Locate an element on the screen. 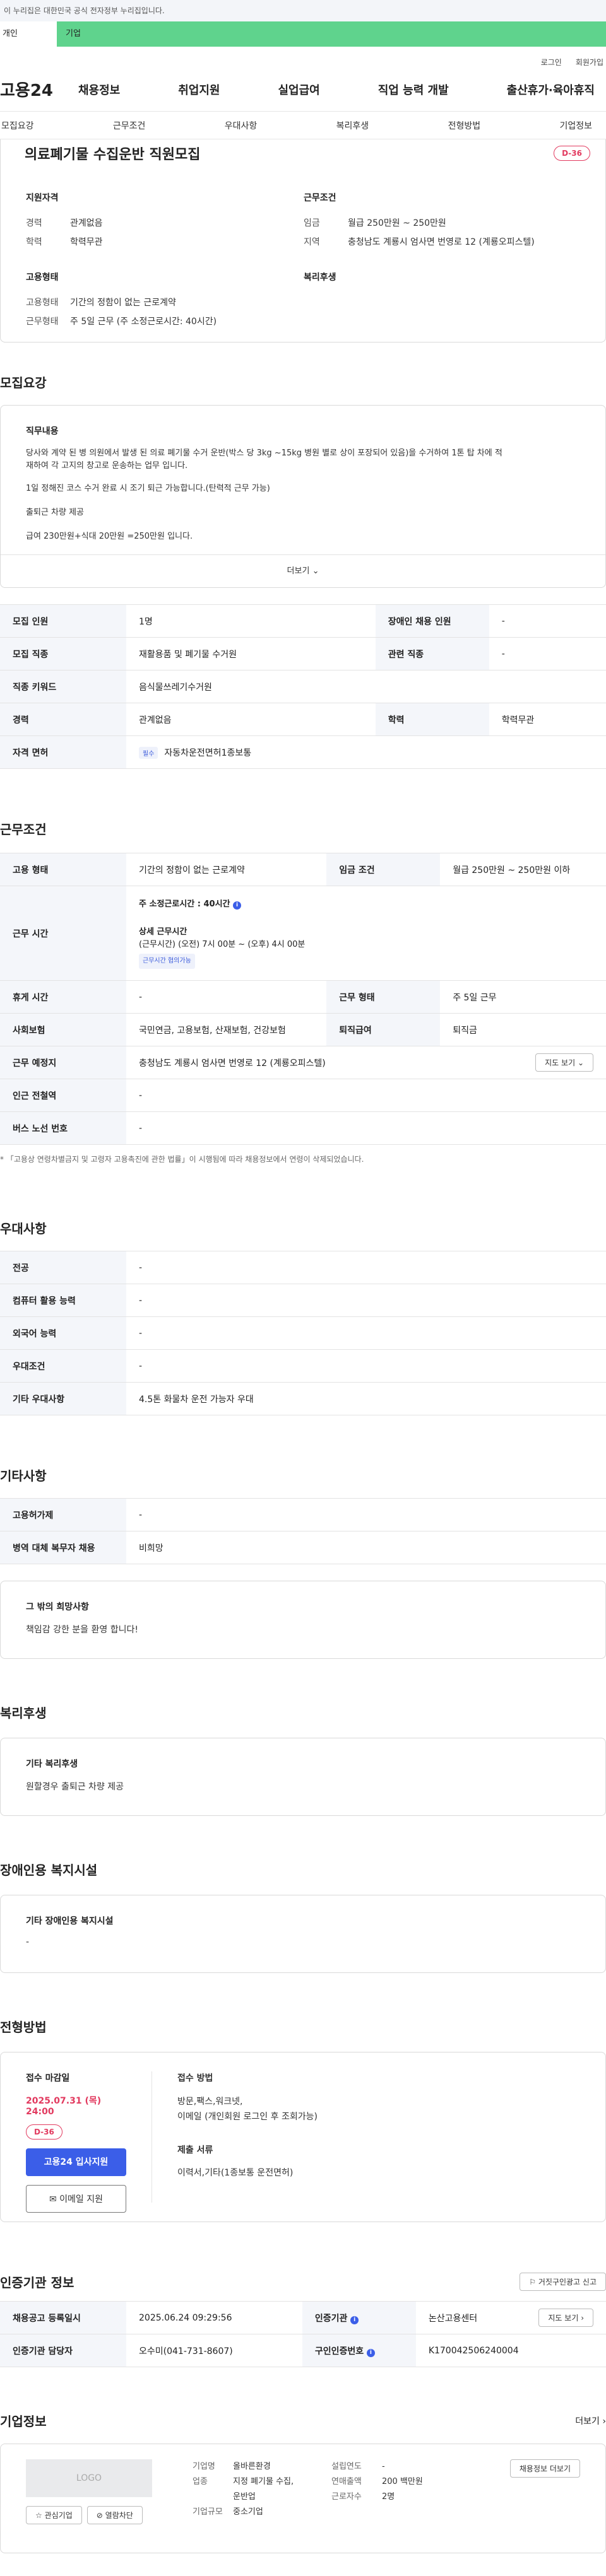 This screenshot has height=2576, width=606. career-value: 관계없음 is located at coordinates (86, 223).